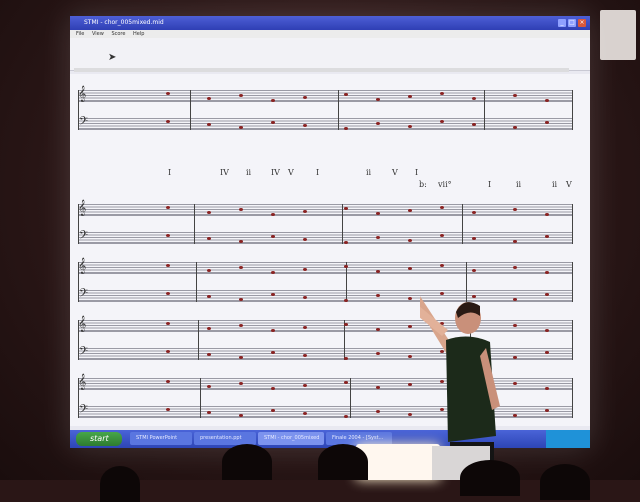 This screenshot has width=640, height=502. I want to click on maximize-icon: □, so click(572, 23).